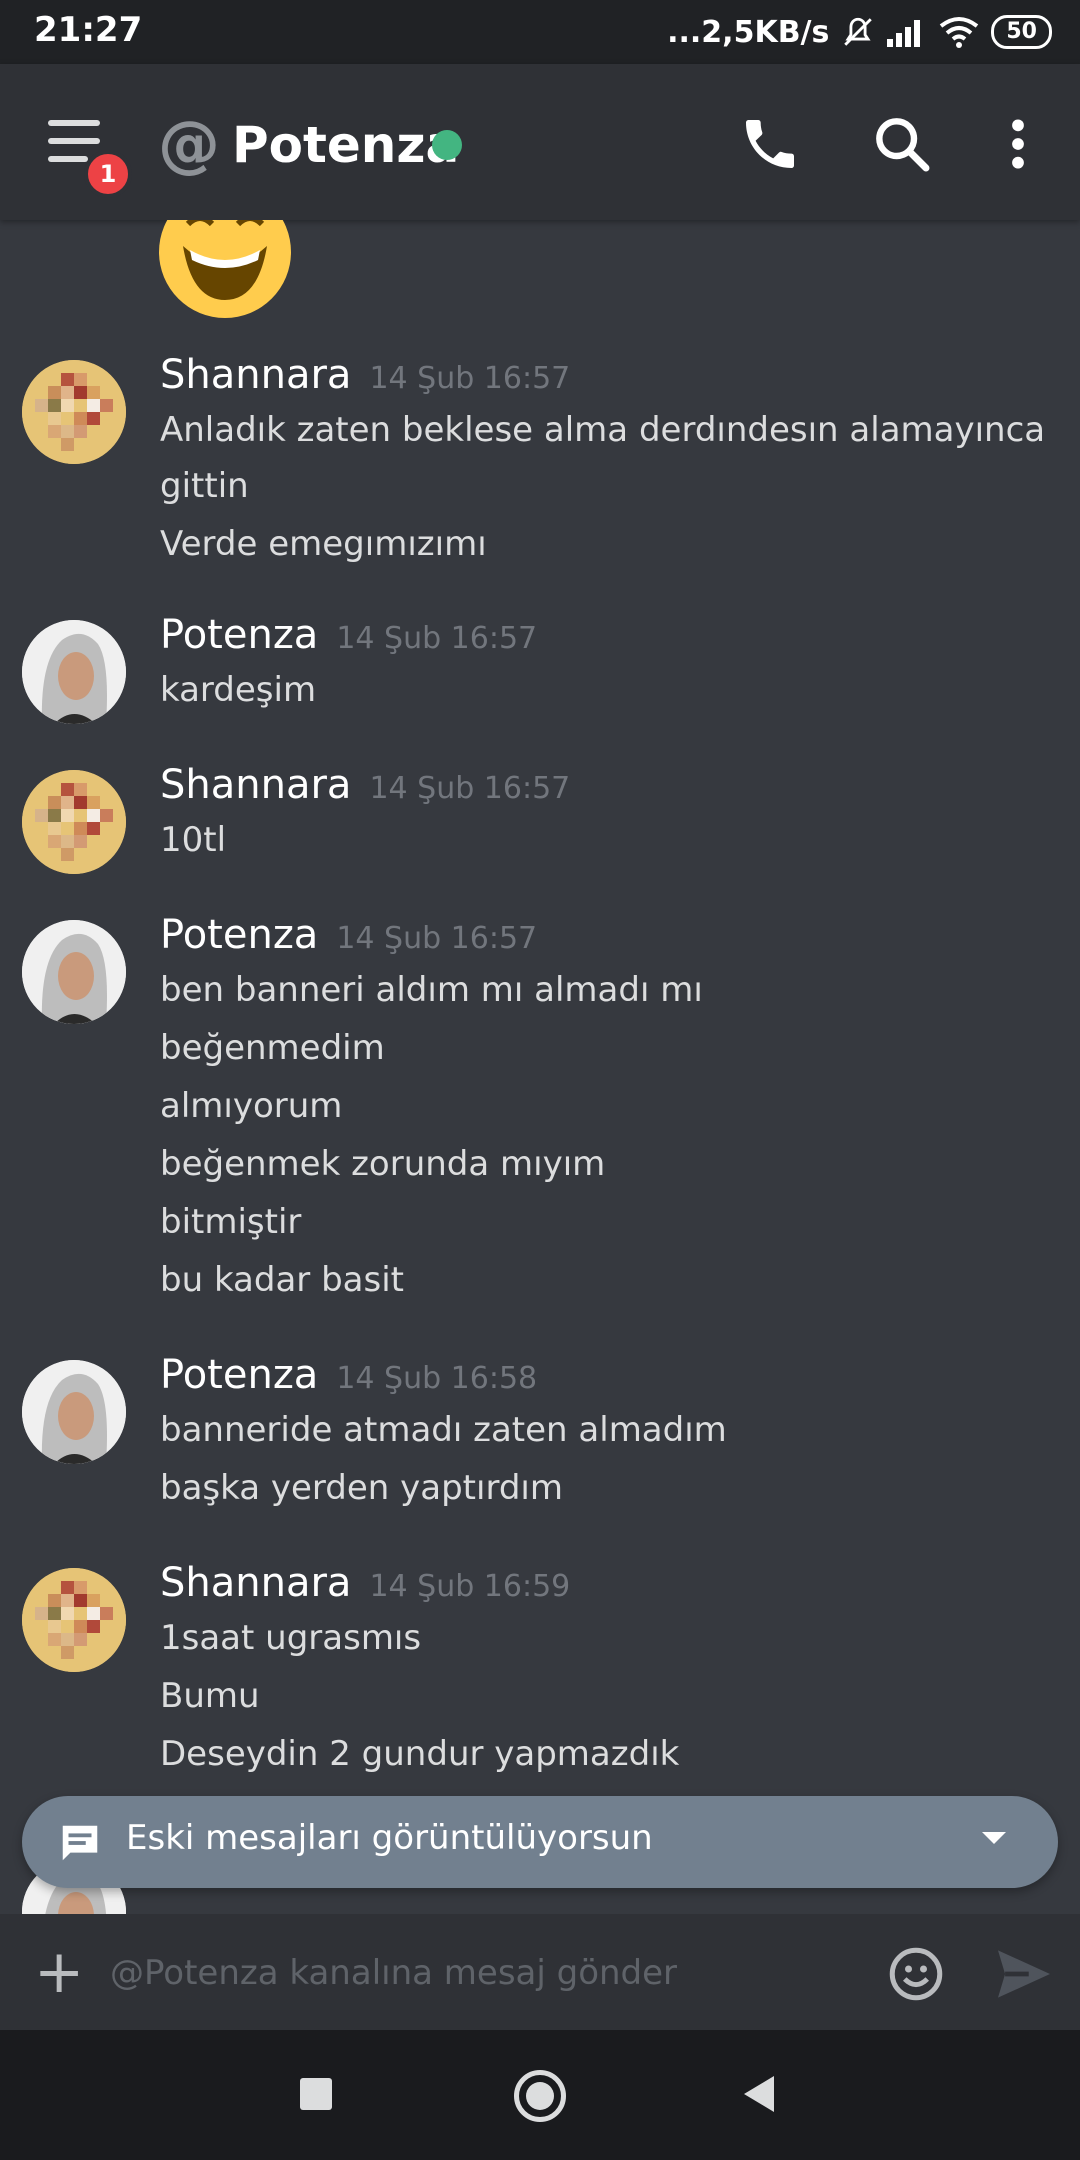 This screenshot has height=2160, width=1080. Describe the element at coordinates (272, 1048) in the screenshot. I see `message-text: beğenmedim` at that location.